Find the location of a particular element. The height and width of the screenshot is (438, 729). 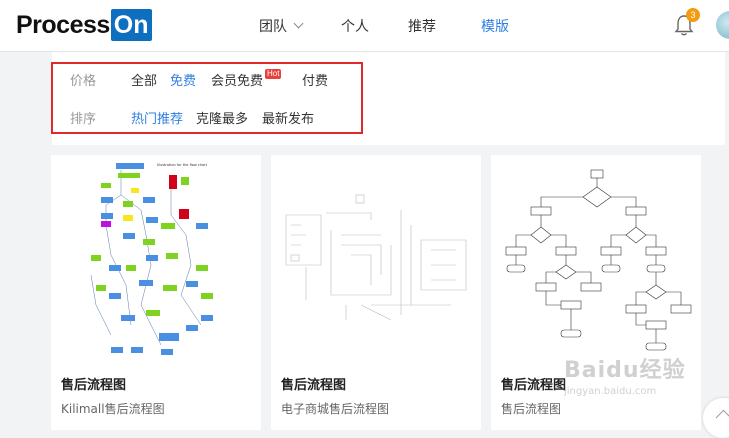

nav-personal: 个人 is located at coordinates (355, 25).